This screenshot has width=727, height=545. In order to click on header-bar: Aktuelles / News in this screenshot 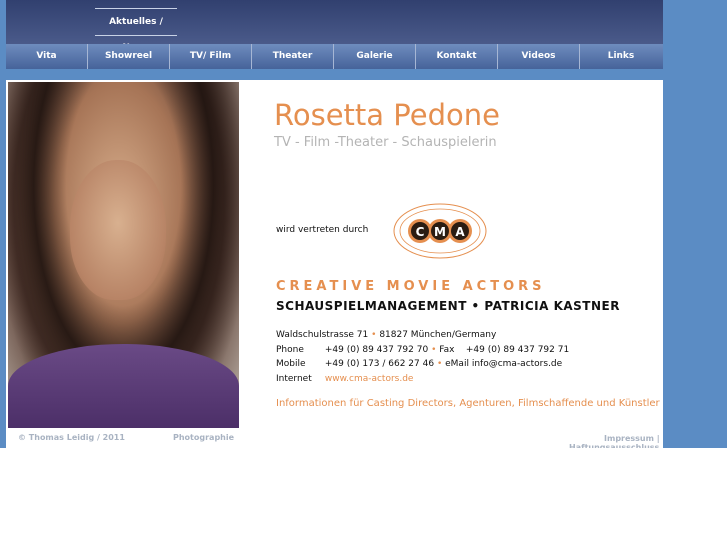, I will do `click(334, 26)`.